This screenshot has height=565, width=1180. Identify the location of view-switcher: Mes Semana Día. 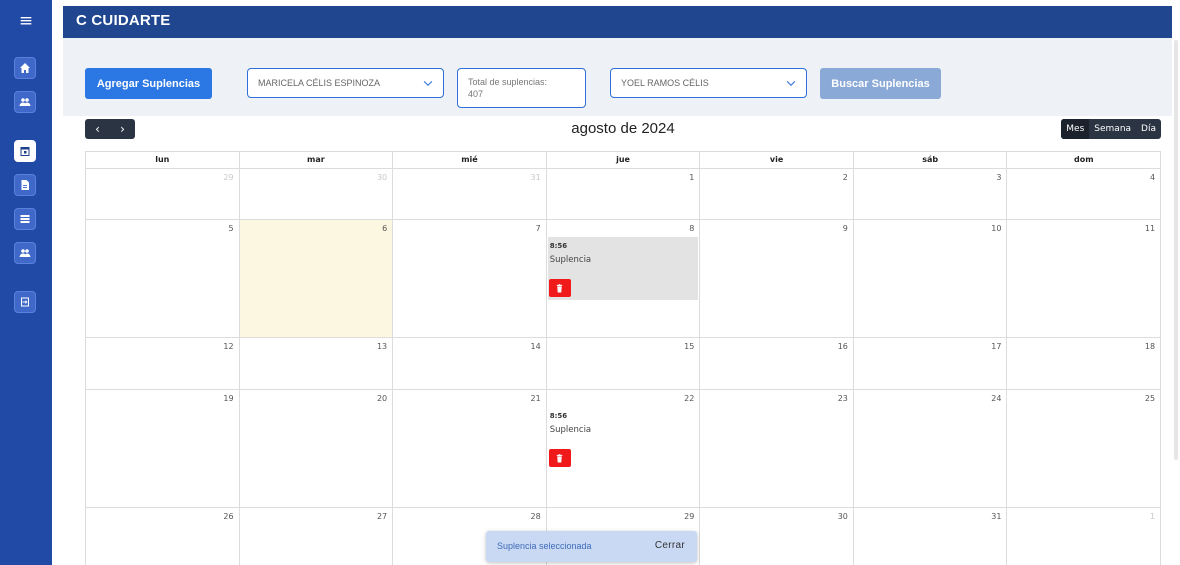
(1111, 129).